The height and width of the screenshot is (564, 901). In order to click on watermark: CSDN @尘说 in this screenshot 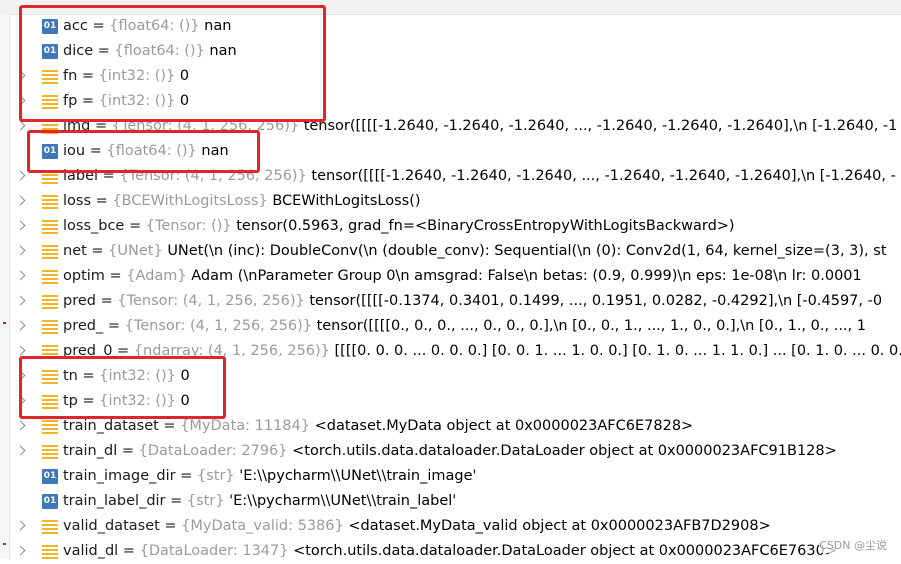, I will do `click(853, 545)`.